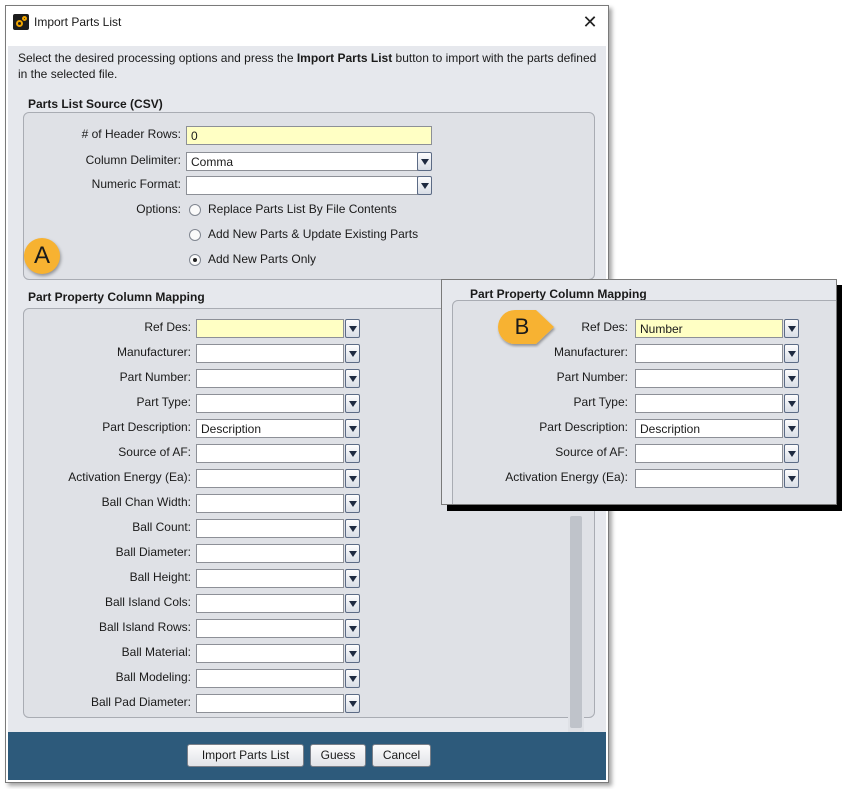 The width and height of the screenshot is (842, 789). What do you see at coordinates (21, 22) in the screenshot?
I see `gears-icon` at bounding box center [21, 22].